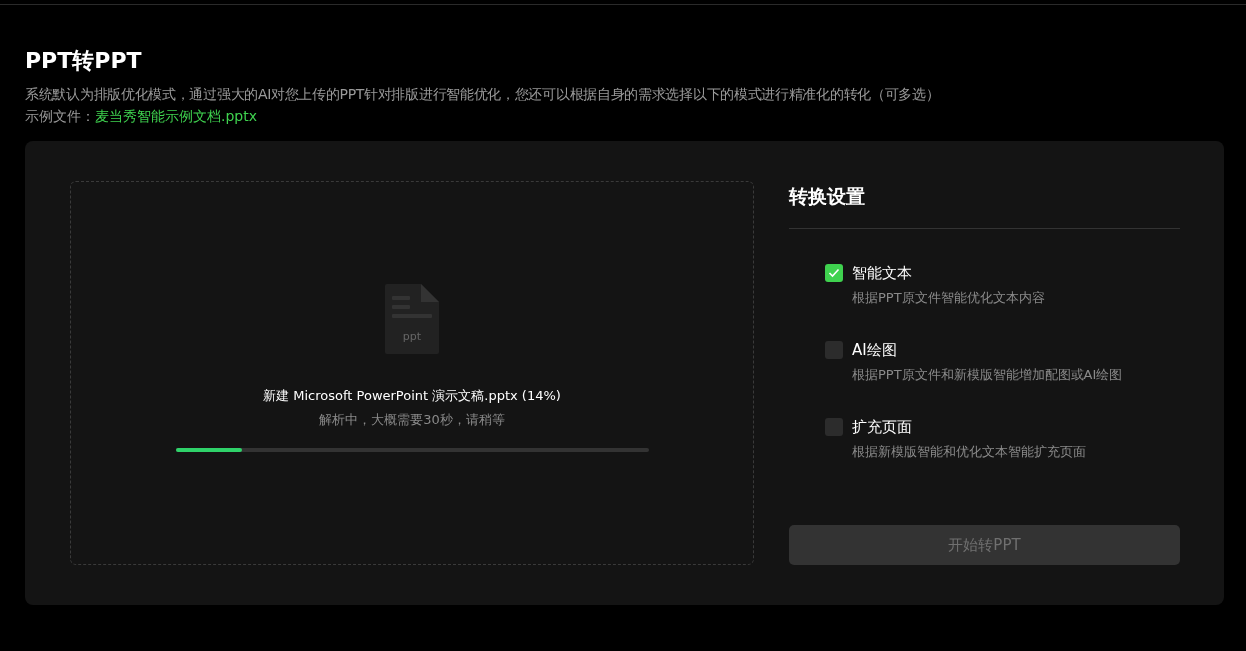  I want to click on check-icon, so click(834, 273).